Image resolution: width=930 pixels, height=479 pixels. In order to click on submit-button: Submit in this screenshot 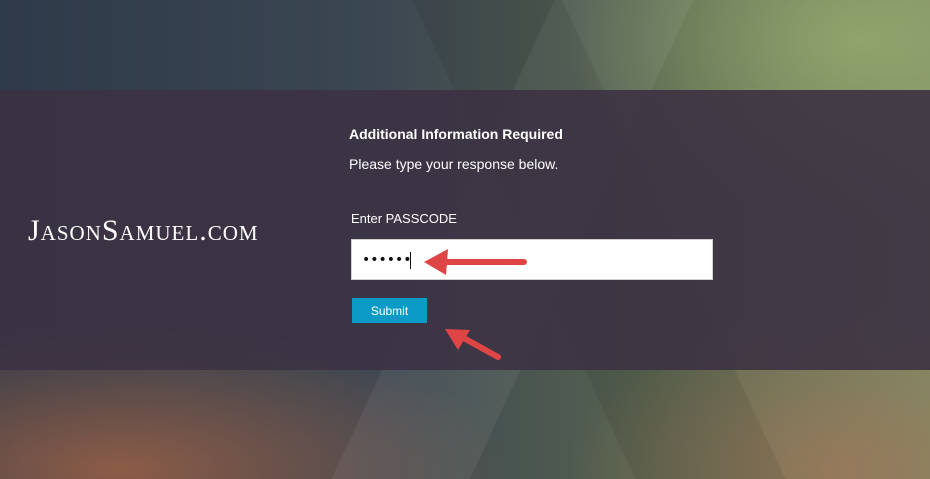, I will do `click(389, 310)`.